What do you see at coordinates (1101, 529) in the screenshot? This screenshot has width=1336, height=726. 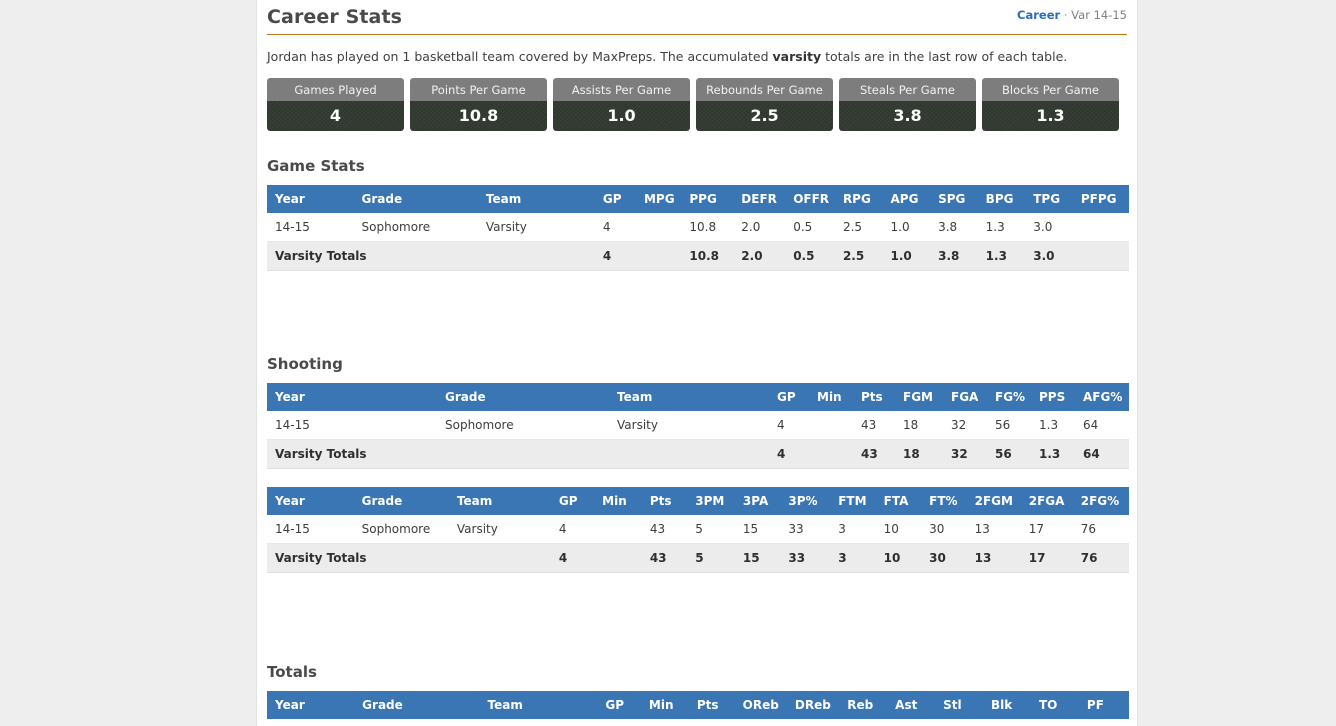 I see `table-cell: 76` at bounding box center [1101, 529].